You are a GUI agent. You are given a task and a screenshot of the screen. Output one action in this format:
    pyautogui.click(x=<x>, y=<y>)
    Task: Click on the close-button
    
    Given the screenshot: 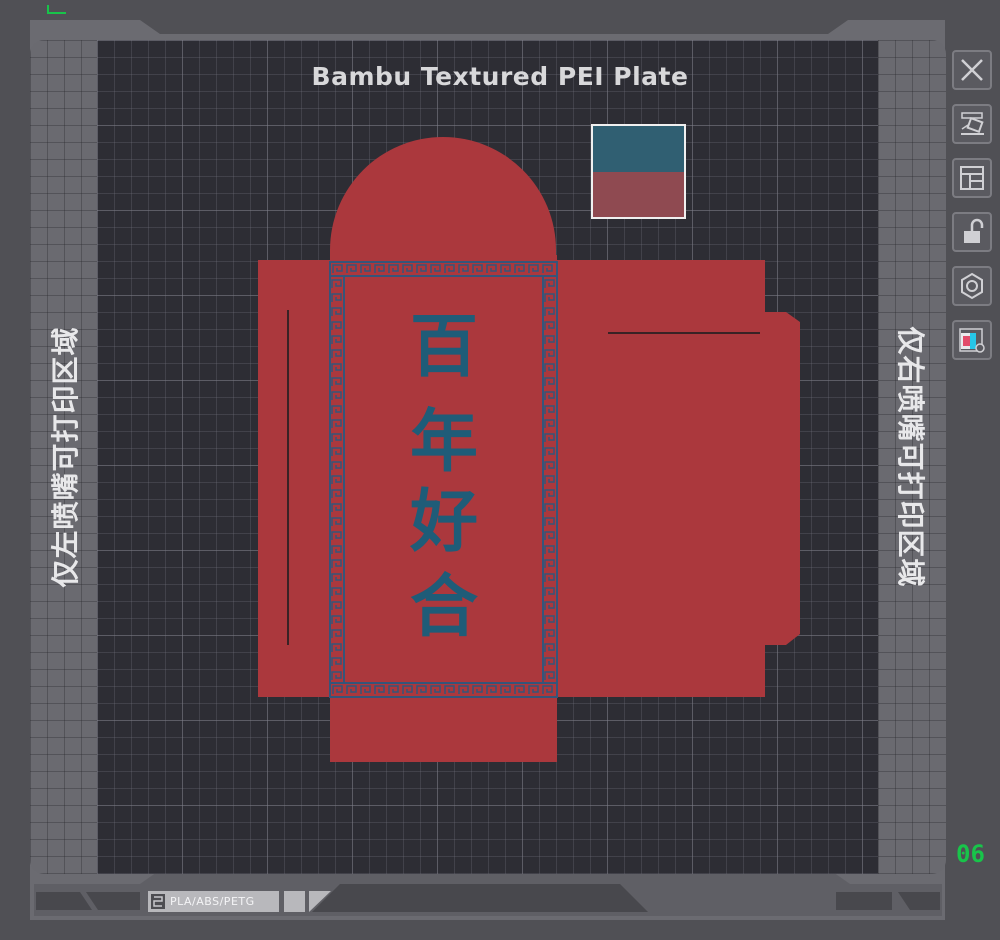 What is the action you would take?
    pyautogui.click(x=972, y=70)
    